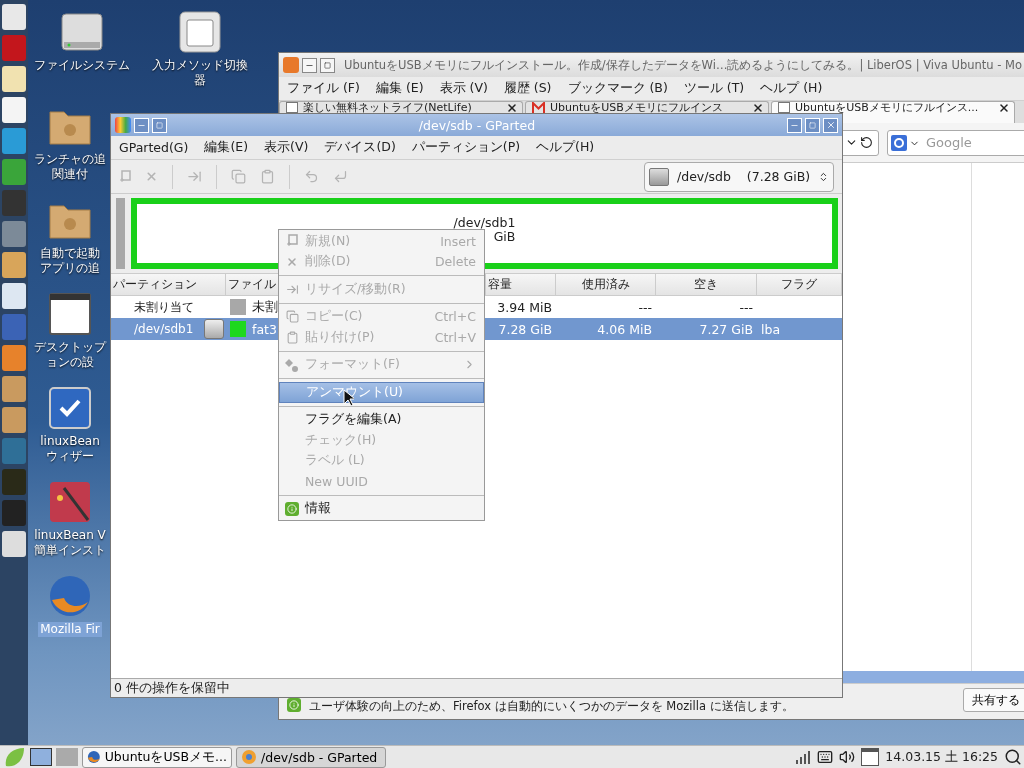 Image resolution: width=1024 pixels, height=768 pixels. Describe the element at coordinates (70, 167) in the screenshot. I see `icon-label: ランチャの追 関連付` at that location.